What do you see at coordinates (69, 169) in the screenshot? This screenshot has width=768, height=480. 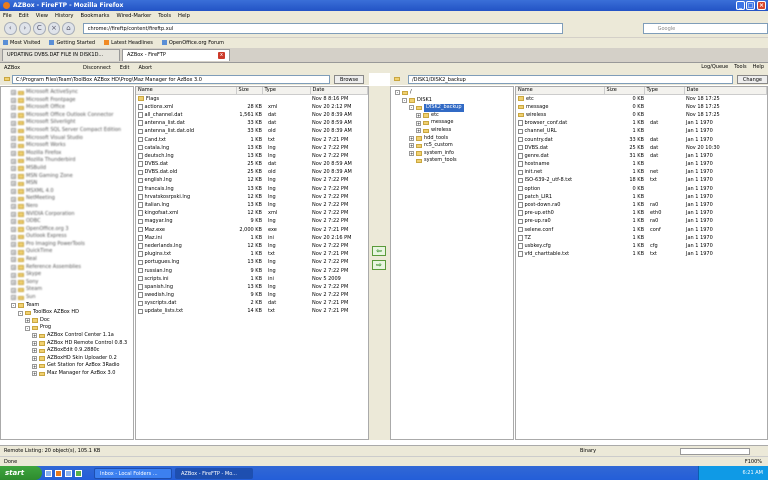 I see `tree-node: + MSBuild` at bounding box center [69, 169].